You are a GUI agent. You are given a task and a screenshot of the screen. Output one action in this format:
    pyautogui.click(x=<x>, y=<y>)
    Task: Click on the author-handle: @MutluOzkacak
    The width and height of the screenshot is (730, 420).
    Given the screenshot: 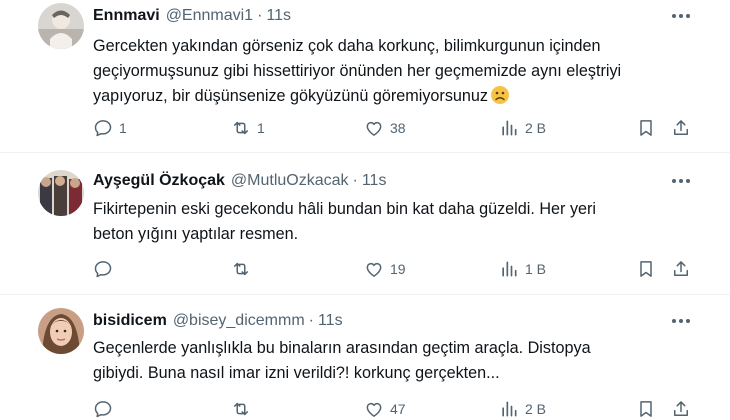 What is the action you would take?
    pyautogui.click(x=290, y=181)
    